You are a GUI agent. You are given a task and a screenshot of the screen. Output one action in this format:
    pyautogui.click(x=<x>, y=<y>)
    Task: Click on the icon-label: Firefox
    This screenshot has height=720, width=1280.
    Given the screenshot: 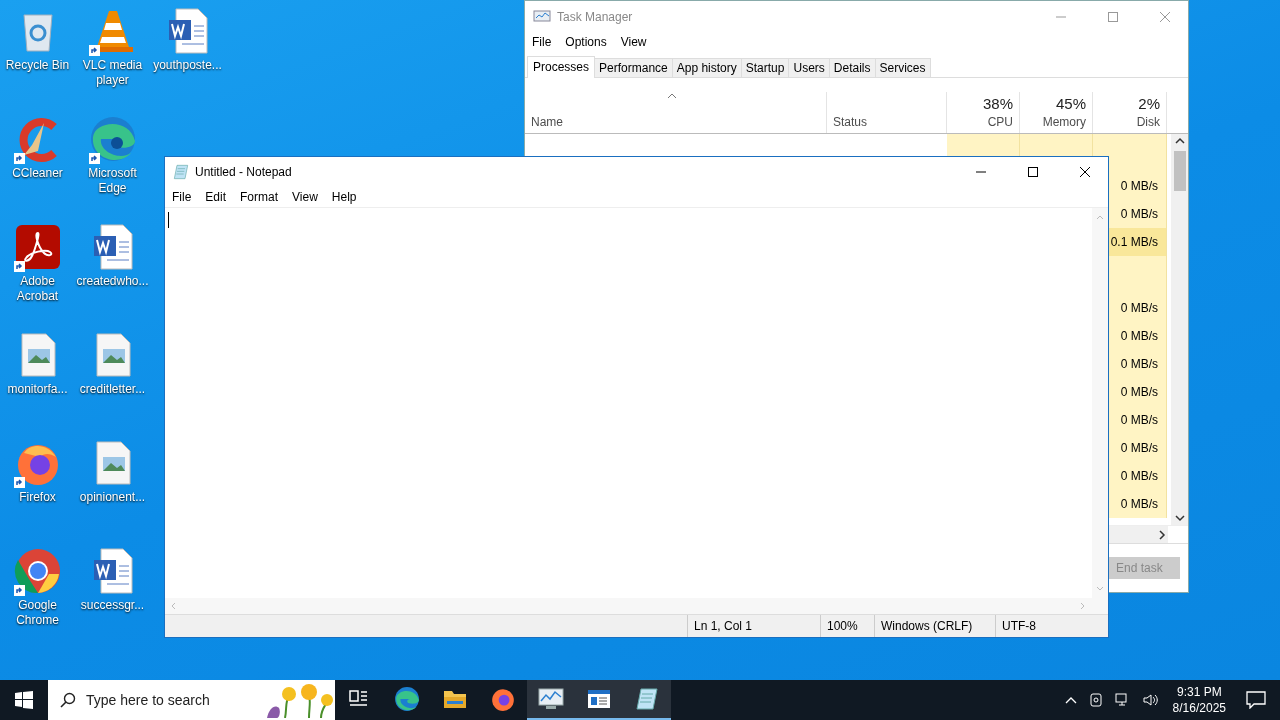 What is the action you would take?
    pyautogui.click(x=37, y=497)
    